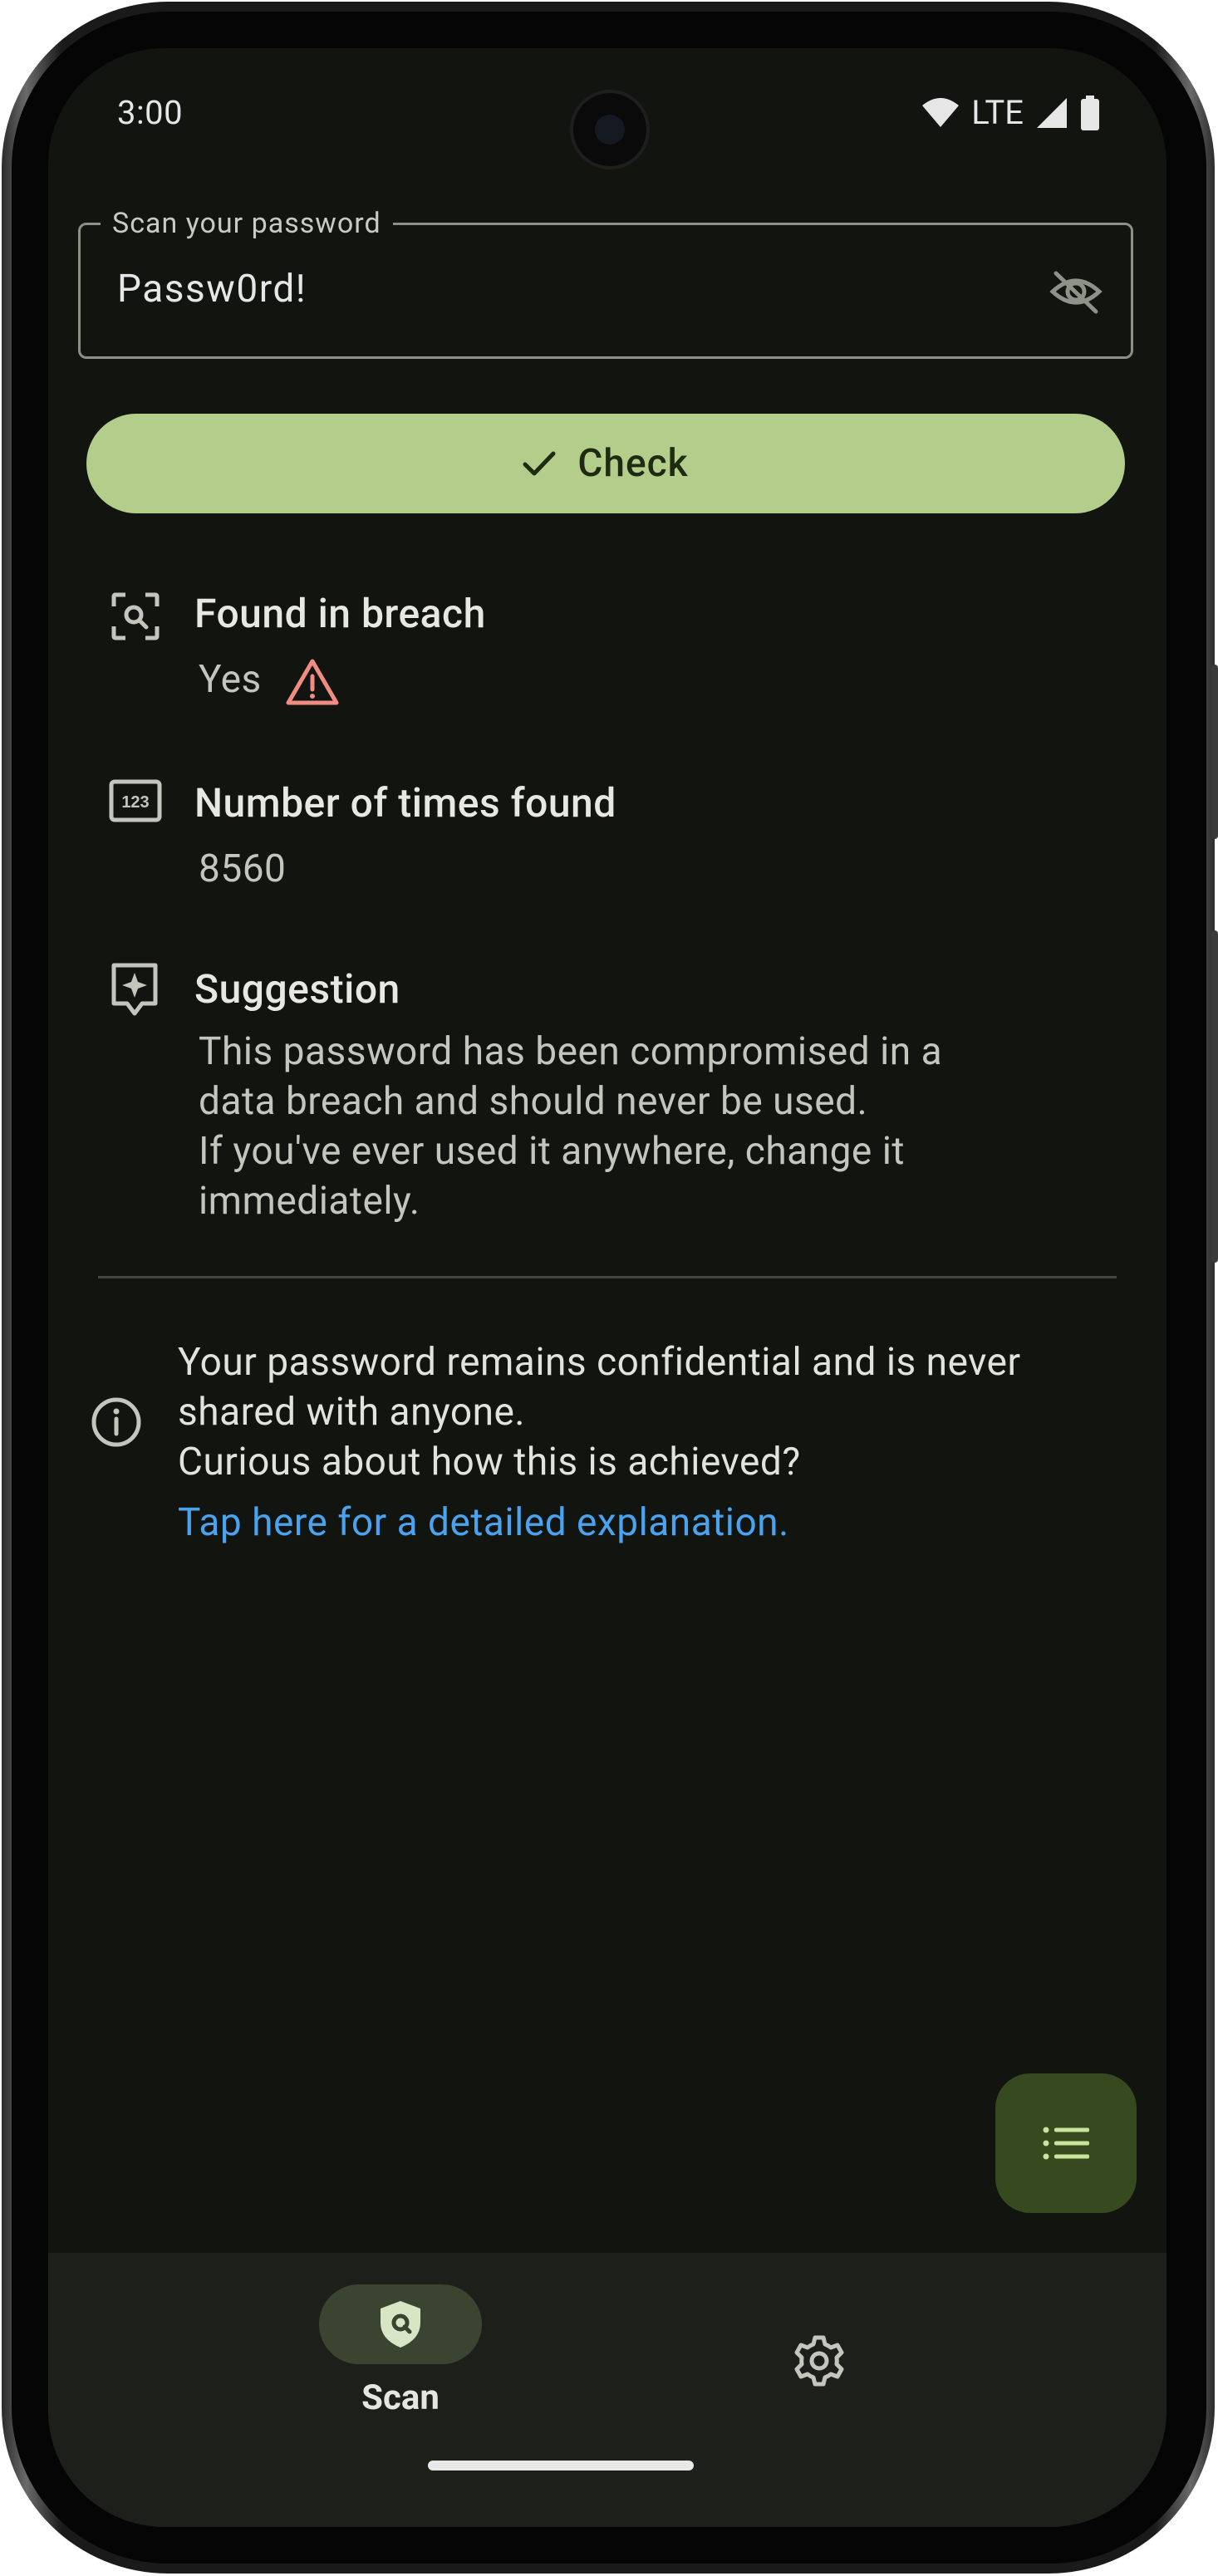 Image resolution: width=1218 pixels, height=2576 pixels. What do you see at coordinates (297, 989) in the screenshot?
I see `suggestion-title: Suggestion` at bounding box center [297, 989].